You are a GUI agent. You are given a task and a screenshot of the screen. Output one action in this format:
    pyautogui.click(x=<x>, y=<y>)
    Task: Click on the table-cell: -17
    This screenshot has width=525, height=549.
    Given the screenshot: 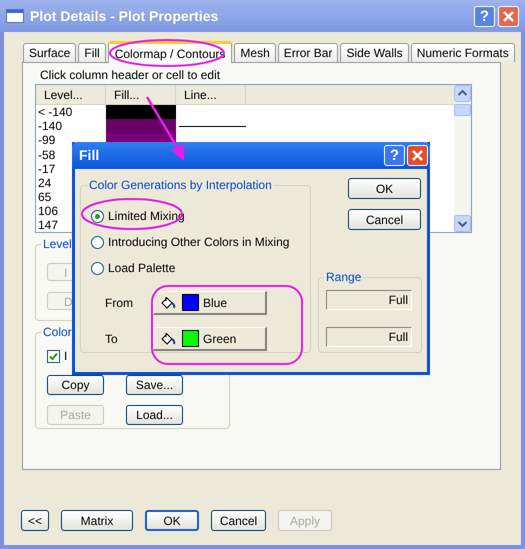 What is the action you would take?
    pyautogui.click(x=47, y=169)
    